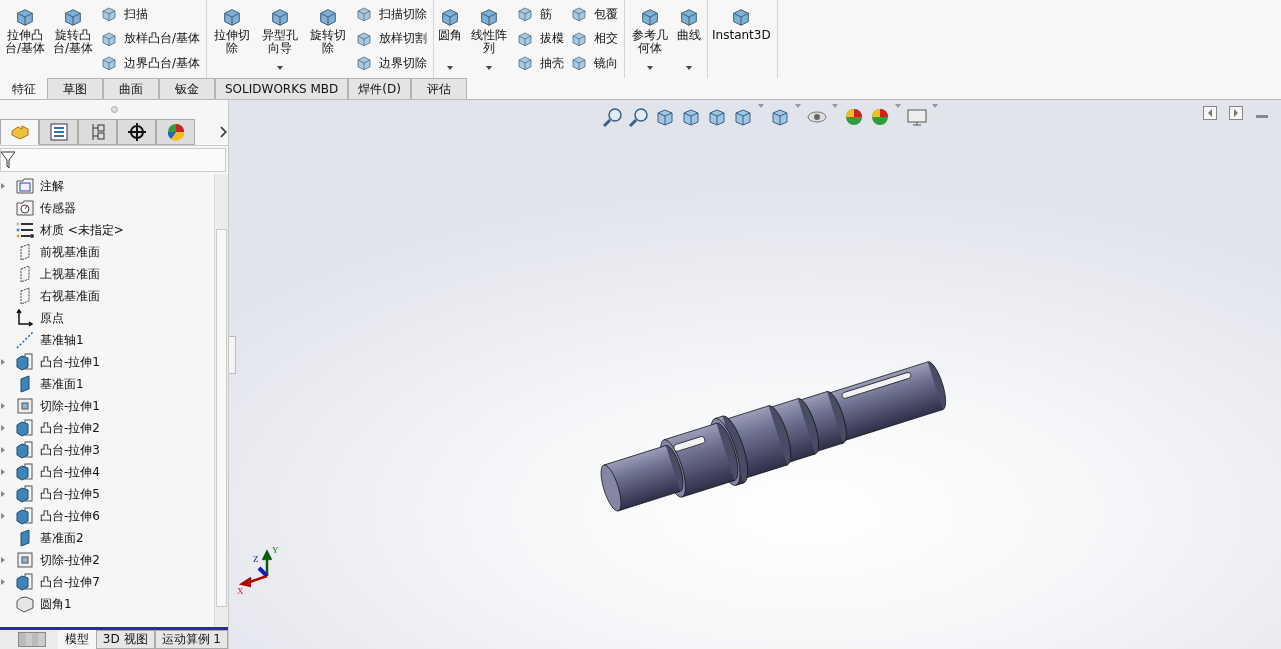 This screenshot has height=649, width=1281. I want to click on ribbon-command-button: 拉伸切除, so click(232, 40).